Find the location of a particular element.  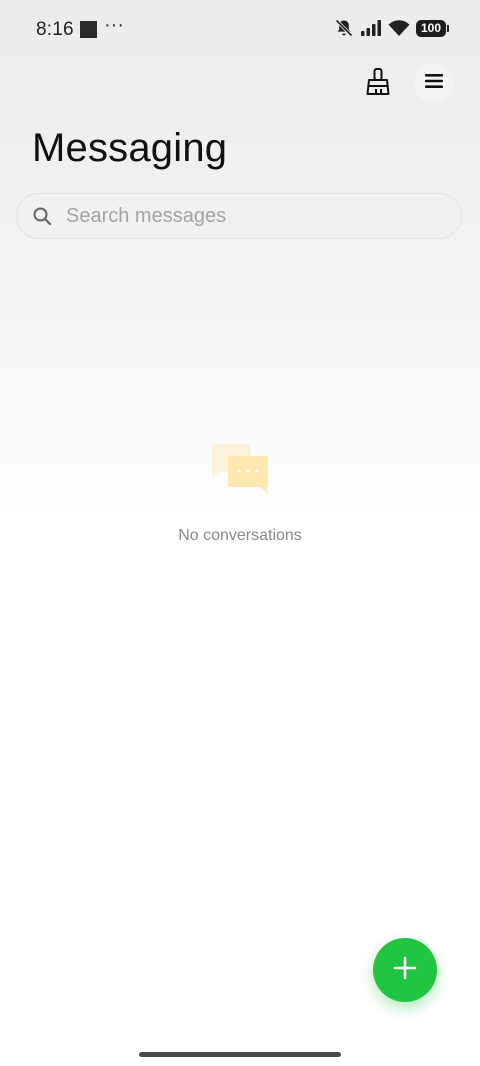

notifications-muted-icon is located at coordinates (344, 28).